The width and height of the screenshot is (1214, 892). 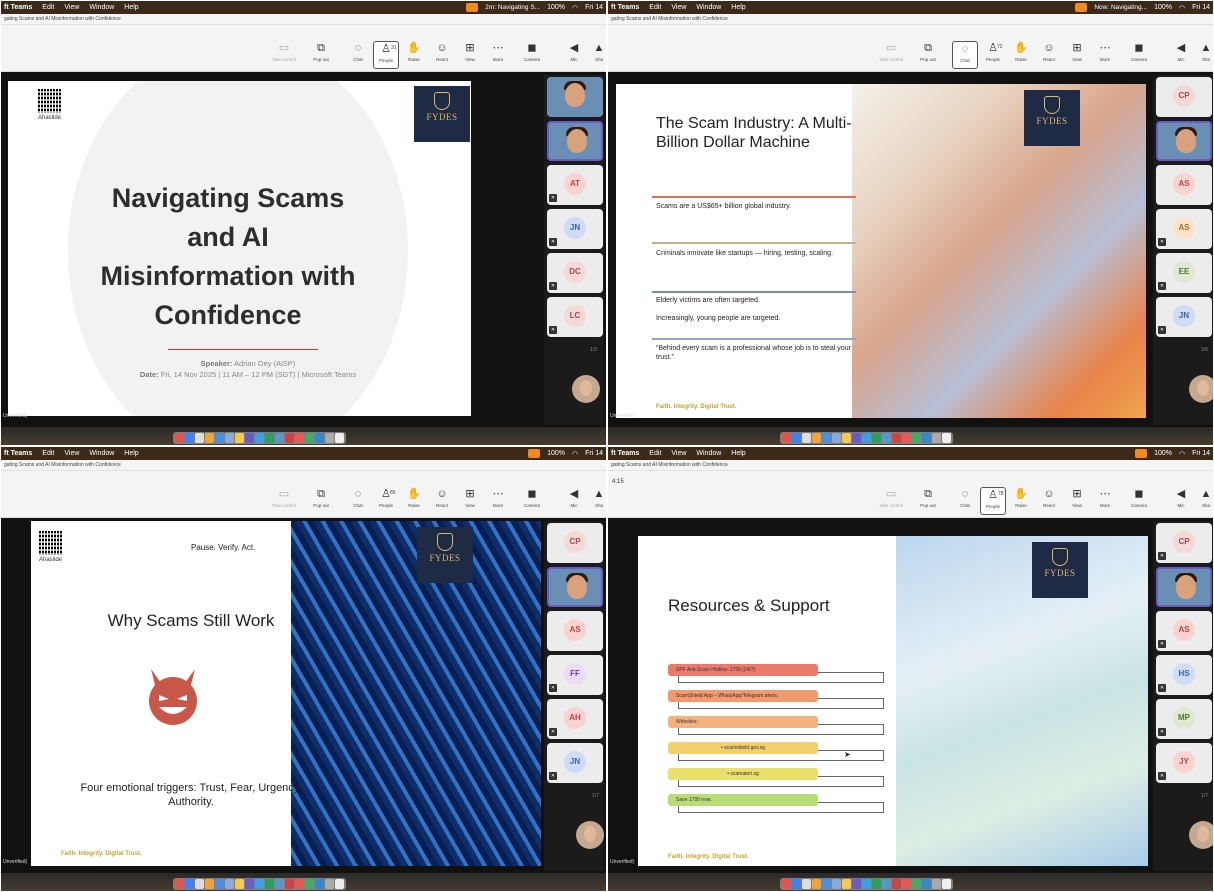 What do you see at coordinates (575, 317) in the screenshot?
I see `participant-tile: LC ✕` at bounding box center [575, 317].